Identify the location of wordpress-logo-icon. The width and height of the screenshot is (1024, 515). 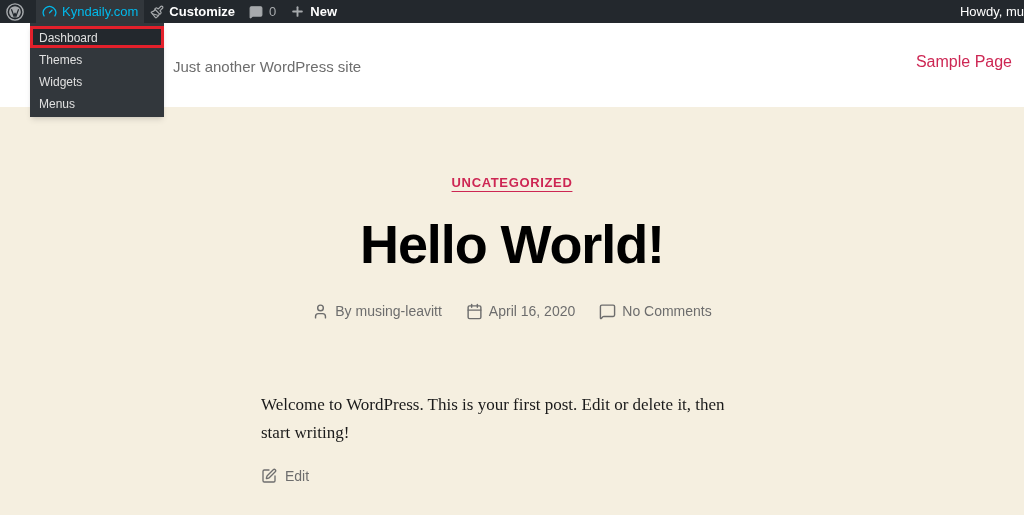
(15, 11).